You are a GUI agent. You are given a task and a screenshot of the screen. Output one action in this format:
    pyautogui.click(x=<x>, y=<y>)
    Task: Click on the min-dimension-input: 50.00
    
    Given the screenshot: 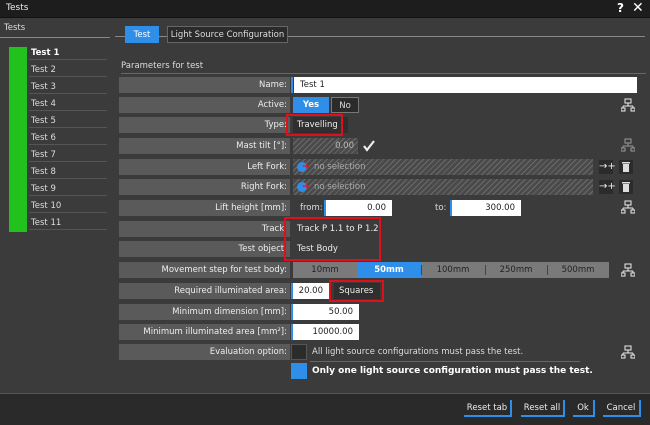 What is the action you would take?
    pyautogui.click(x=326, y=312)
    